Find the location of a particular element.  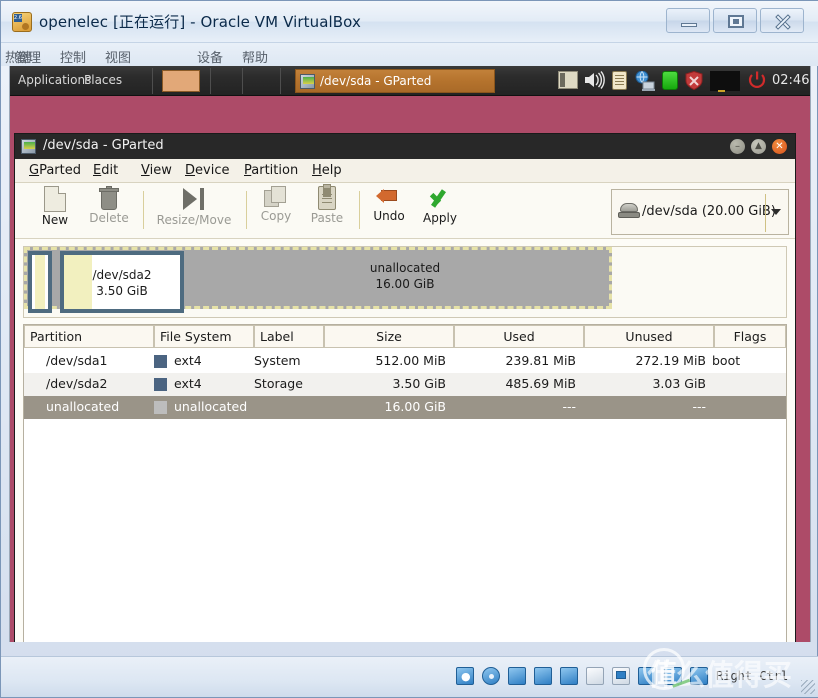

terminal-icon is located at coordinates (568, 80).